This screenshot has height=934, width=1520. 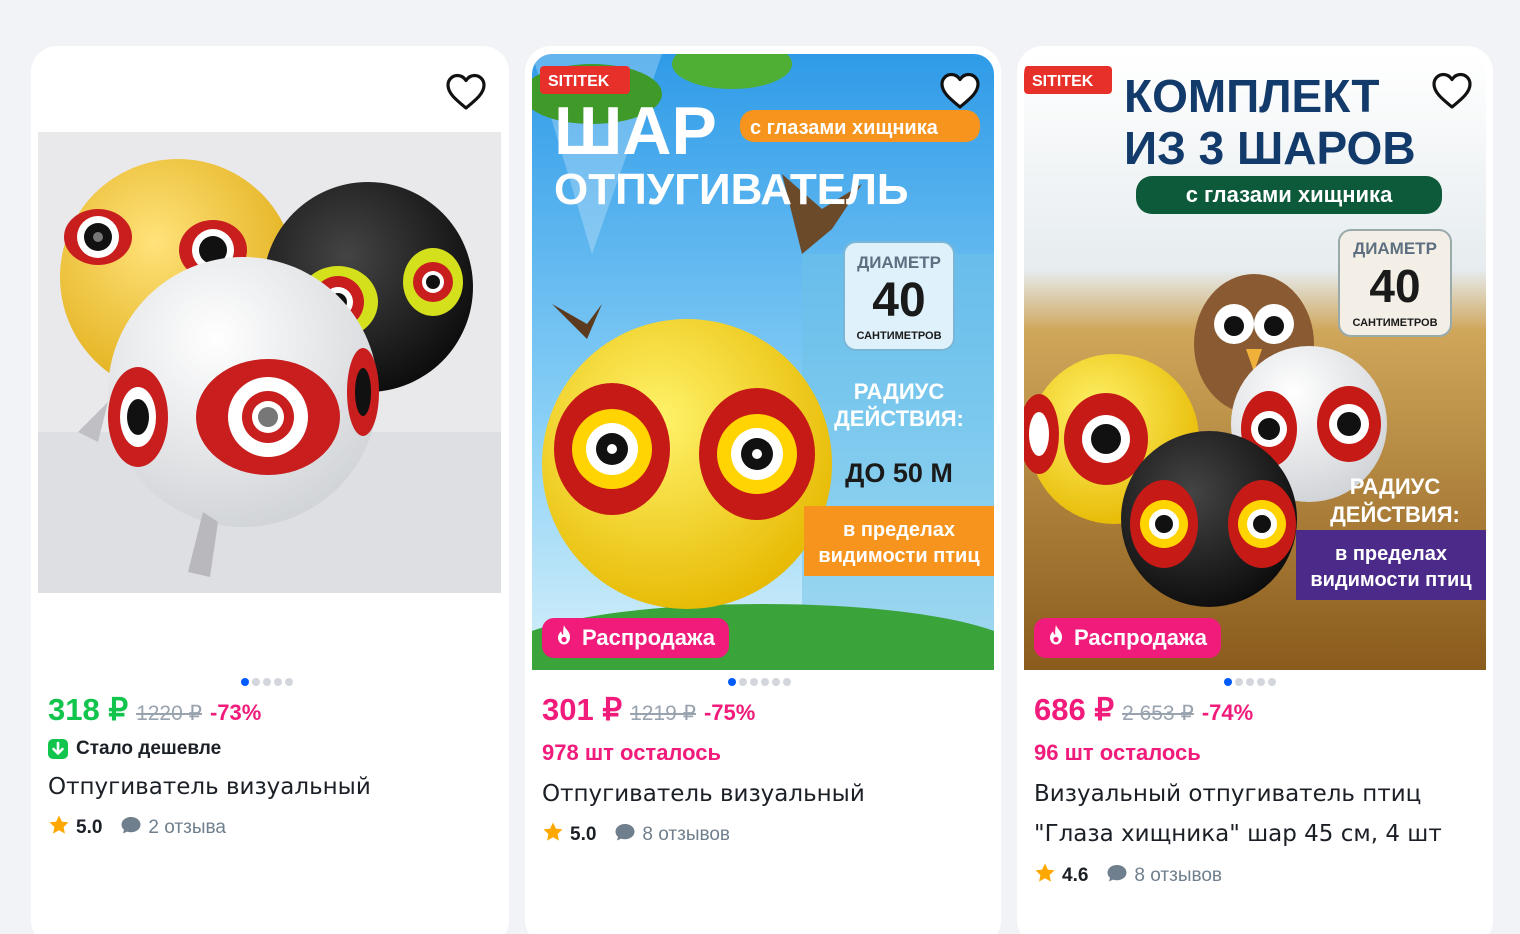 I want to click on rating-row: 4.6 8 отзывов, so click(x=1128, y=876).